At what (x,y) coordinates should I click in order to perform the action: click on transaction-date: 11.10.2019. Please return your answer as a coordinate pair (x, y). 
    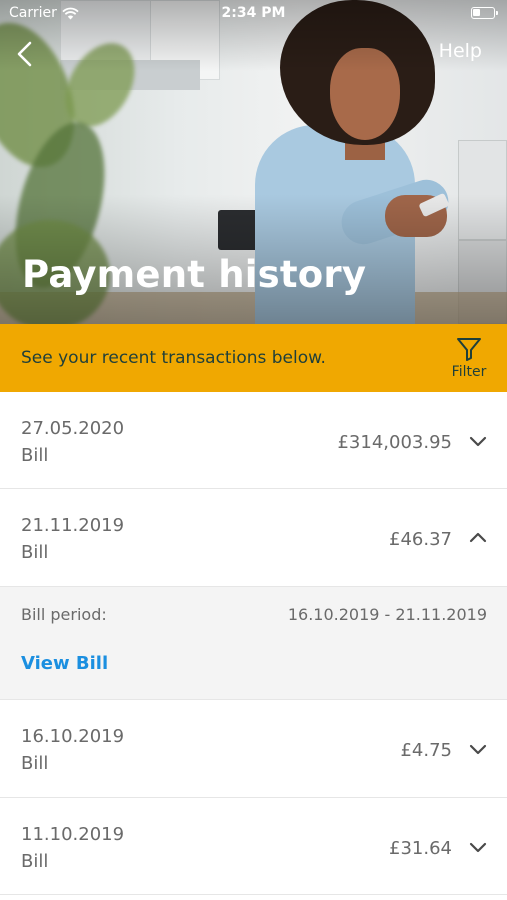
    Looking at the image, I should click on (73, 834).